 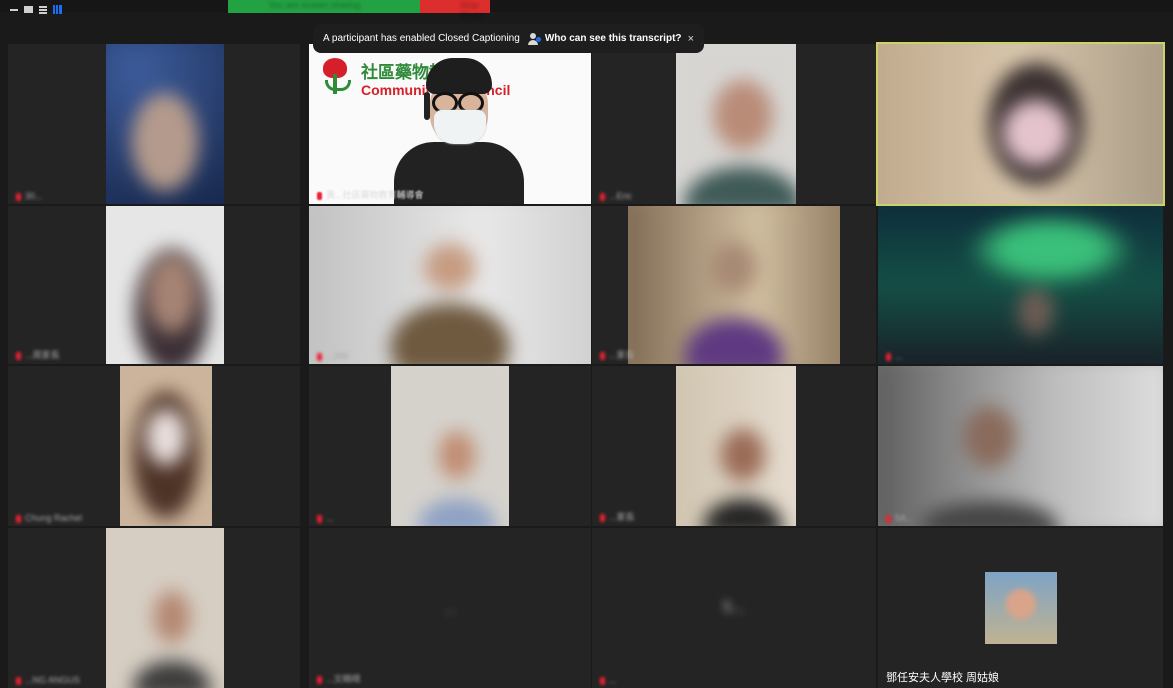 I want to click on participant-tile: 鄧任安夫人學校 周姑娘, so click(x=1020, y=608).